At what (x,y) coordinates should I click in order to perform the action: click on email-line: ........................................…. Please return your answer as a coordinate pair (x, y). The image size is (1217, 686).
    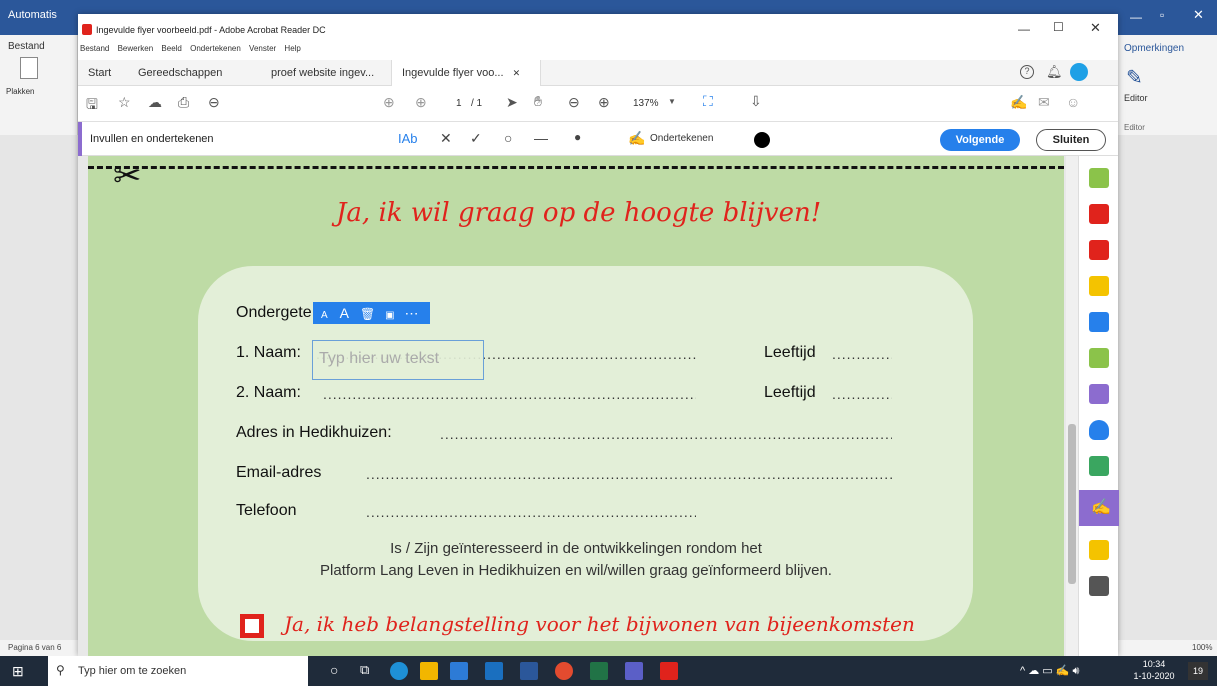
    Looking at the image, I should click on (629, 474).